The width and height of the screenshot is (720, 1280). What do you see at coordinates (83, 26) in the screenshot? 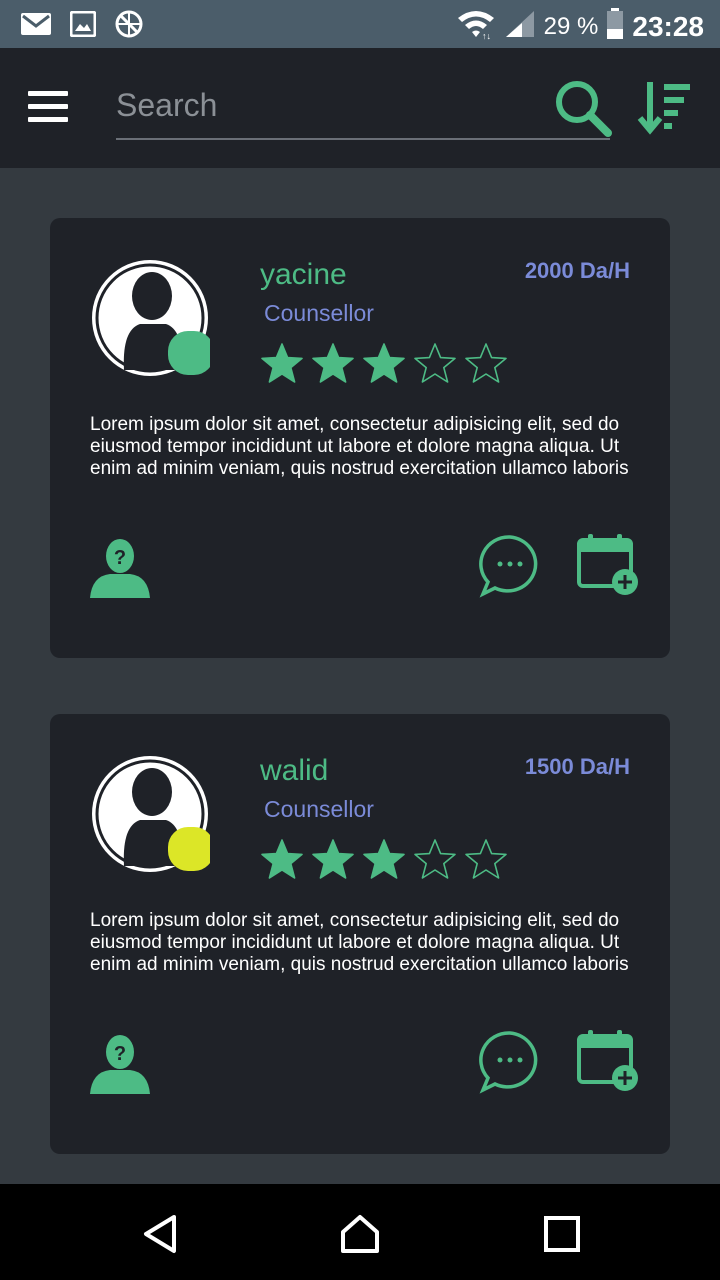
I see `image-icon` at bounding box center [83, 26].